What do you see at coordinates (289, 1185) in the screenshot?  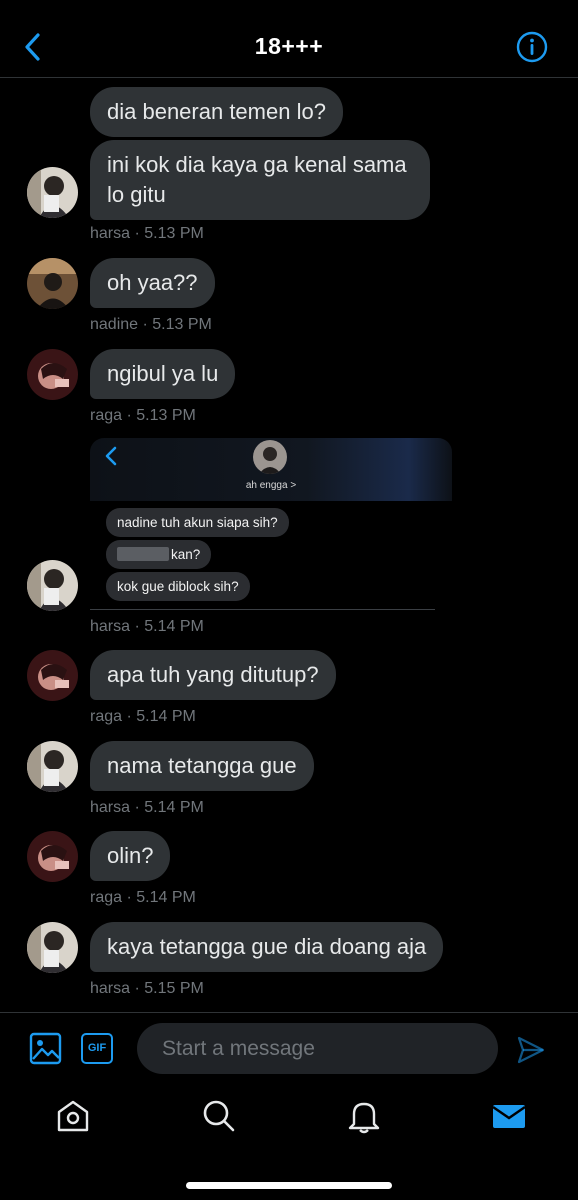 I see `home-indicator` at bounding box center [289, 1185].